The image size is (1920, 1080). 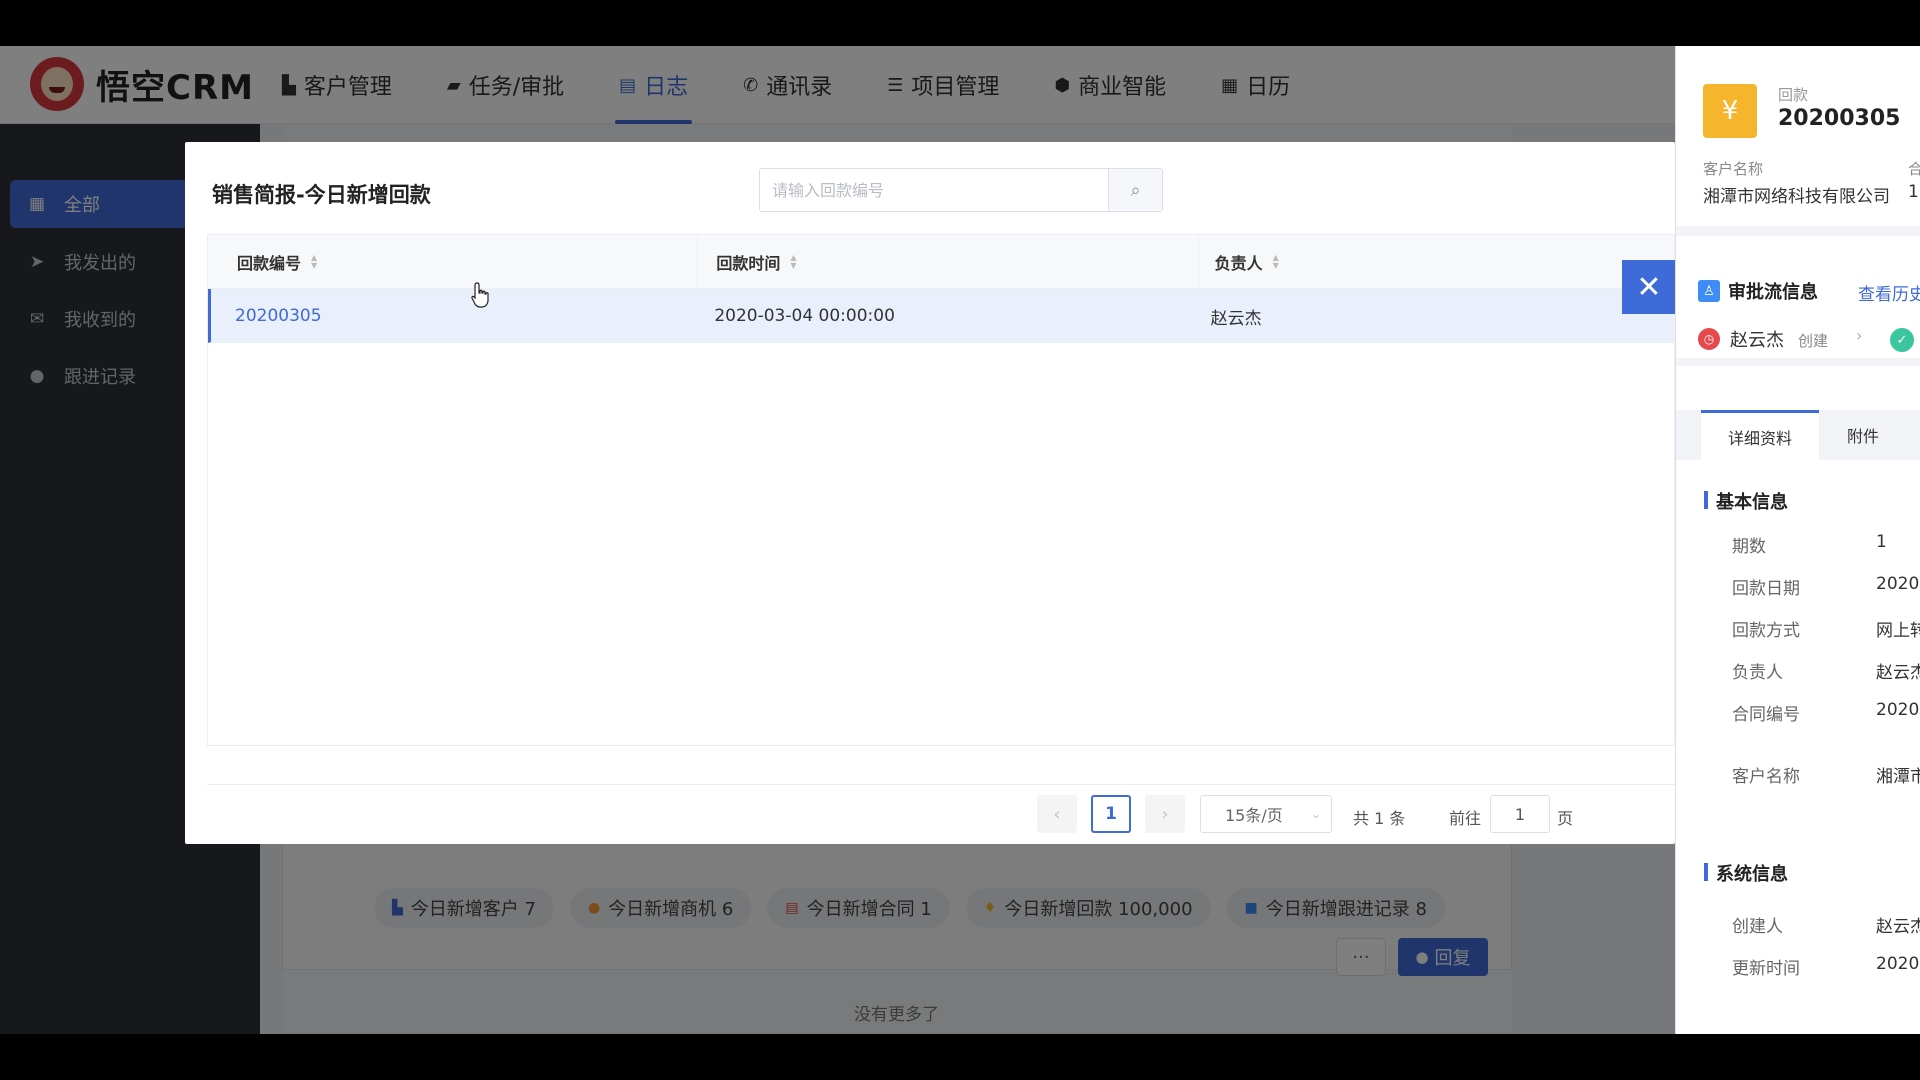 I want to click on field-label: 合同编号, so click(x=1766, y=715).